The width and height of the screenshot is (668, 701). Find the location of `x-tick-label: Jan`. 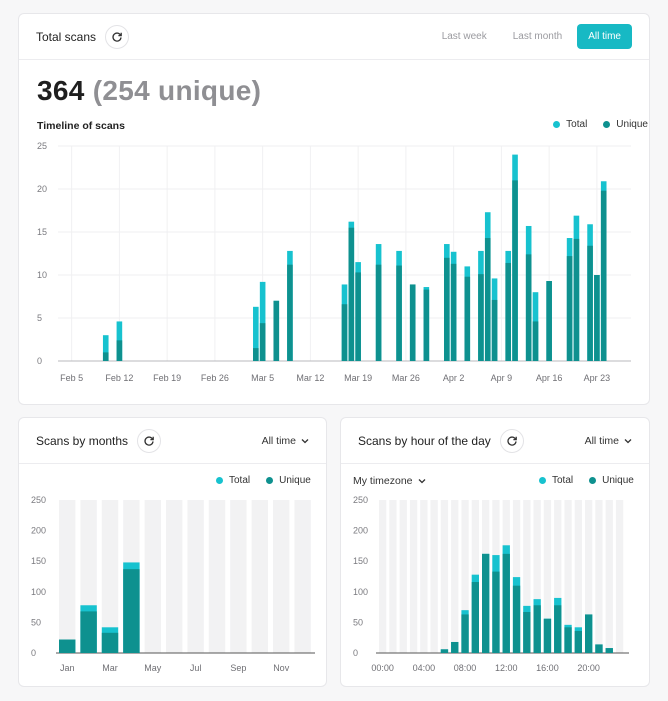

x-tick-label: Jan is located at coordinates (67, 668).